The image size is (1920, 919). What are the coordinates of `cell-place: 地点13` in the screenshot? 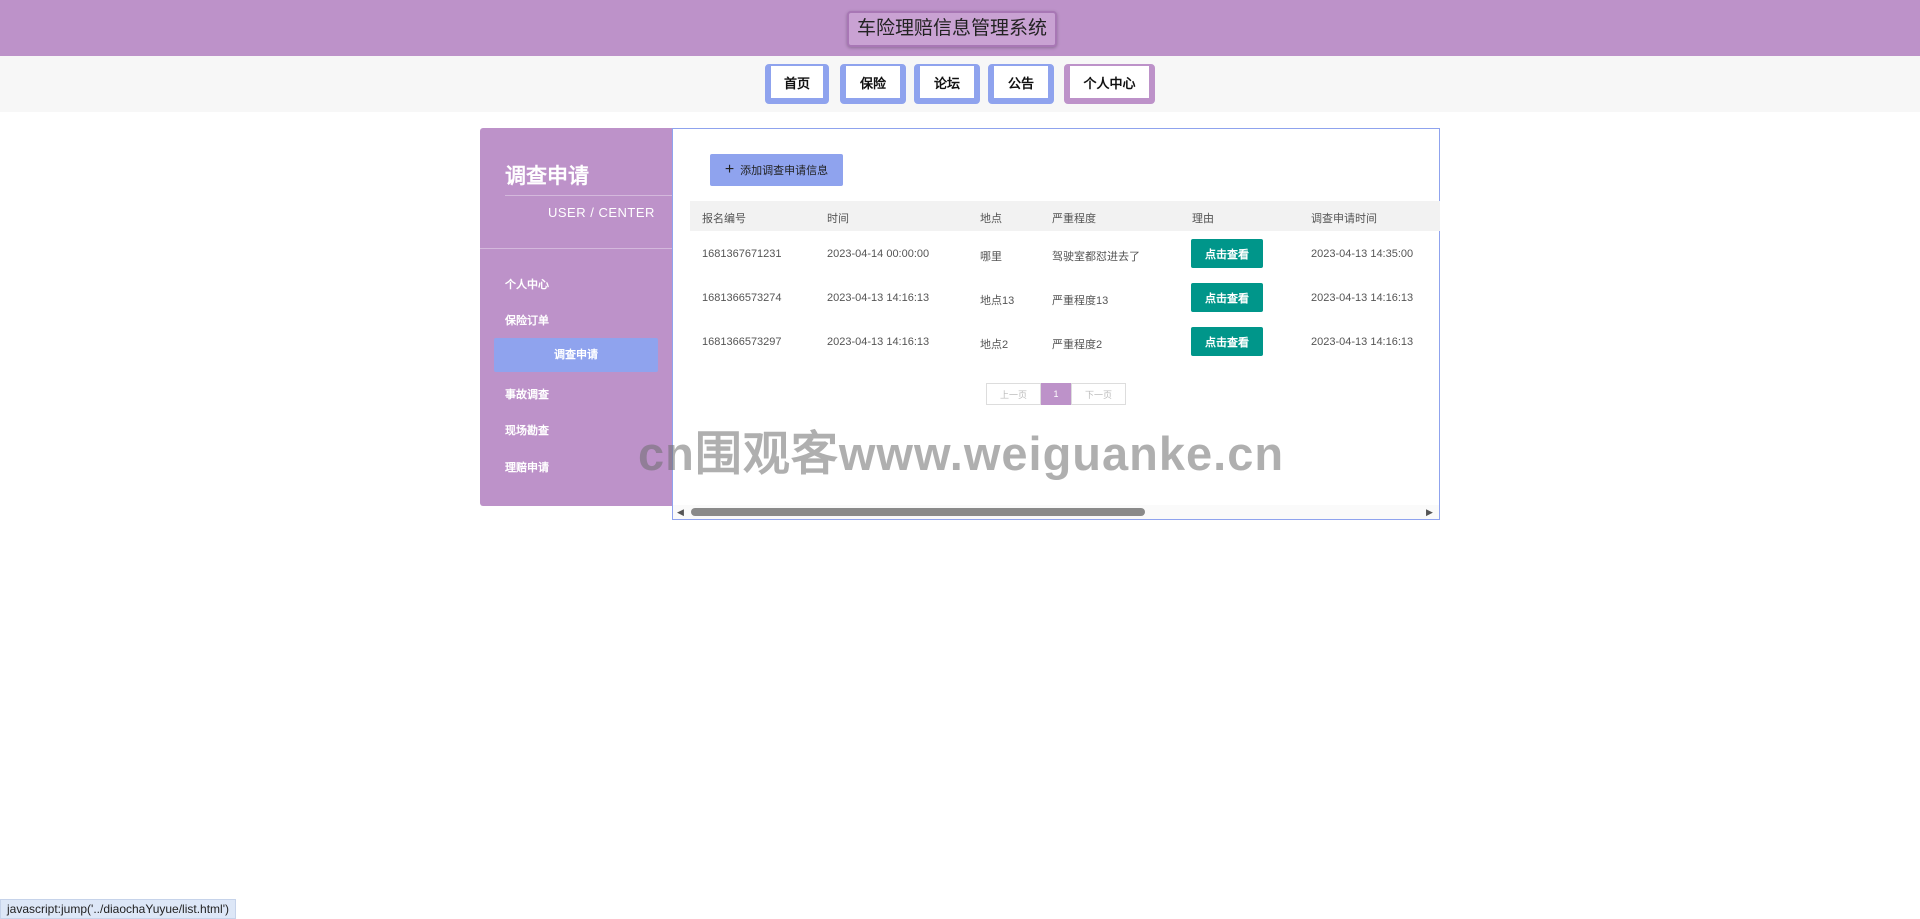 It's located at (997, 301).